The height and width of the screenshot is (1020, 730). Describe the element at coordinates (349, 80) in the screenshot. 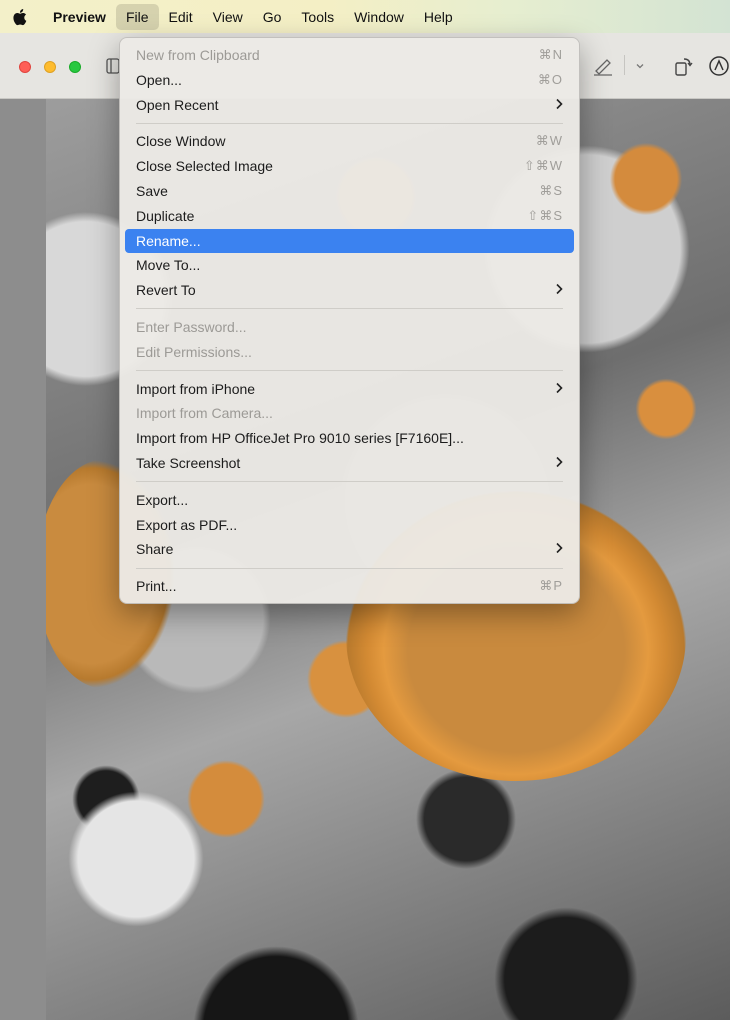

I see `menu-item-open: Open... ⌘O` at that location.